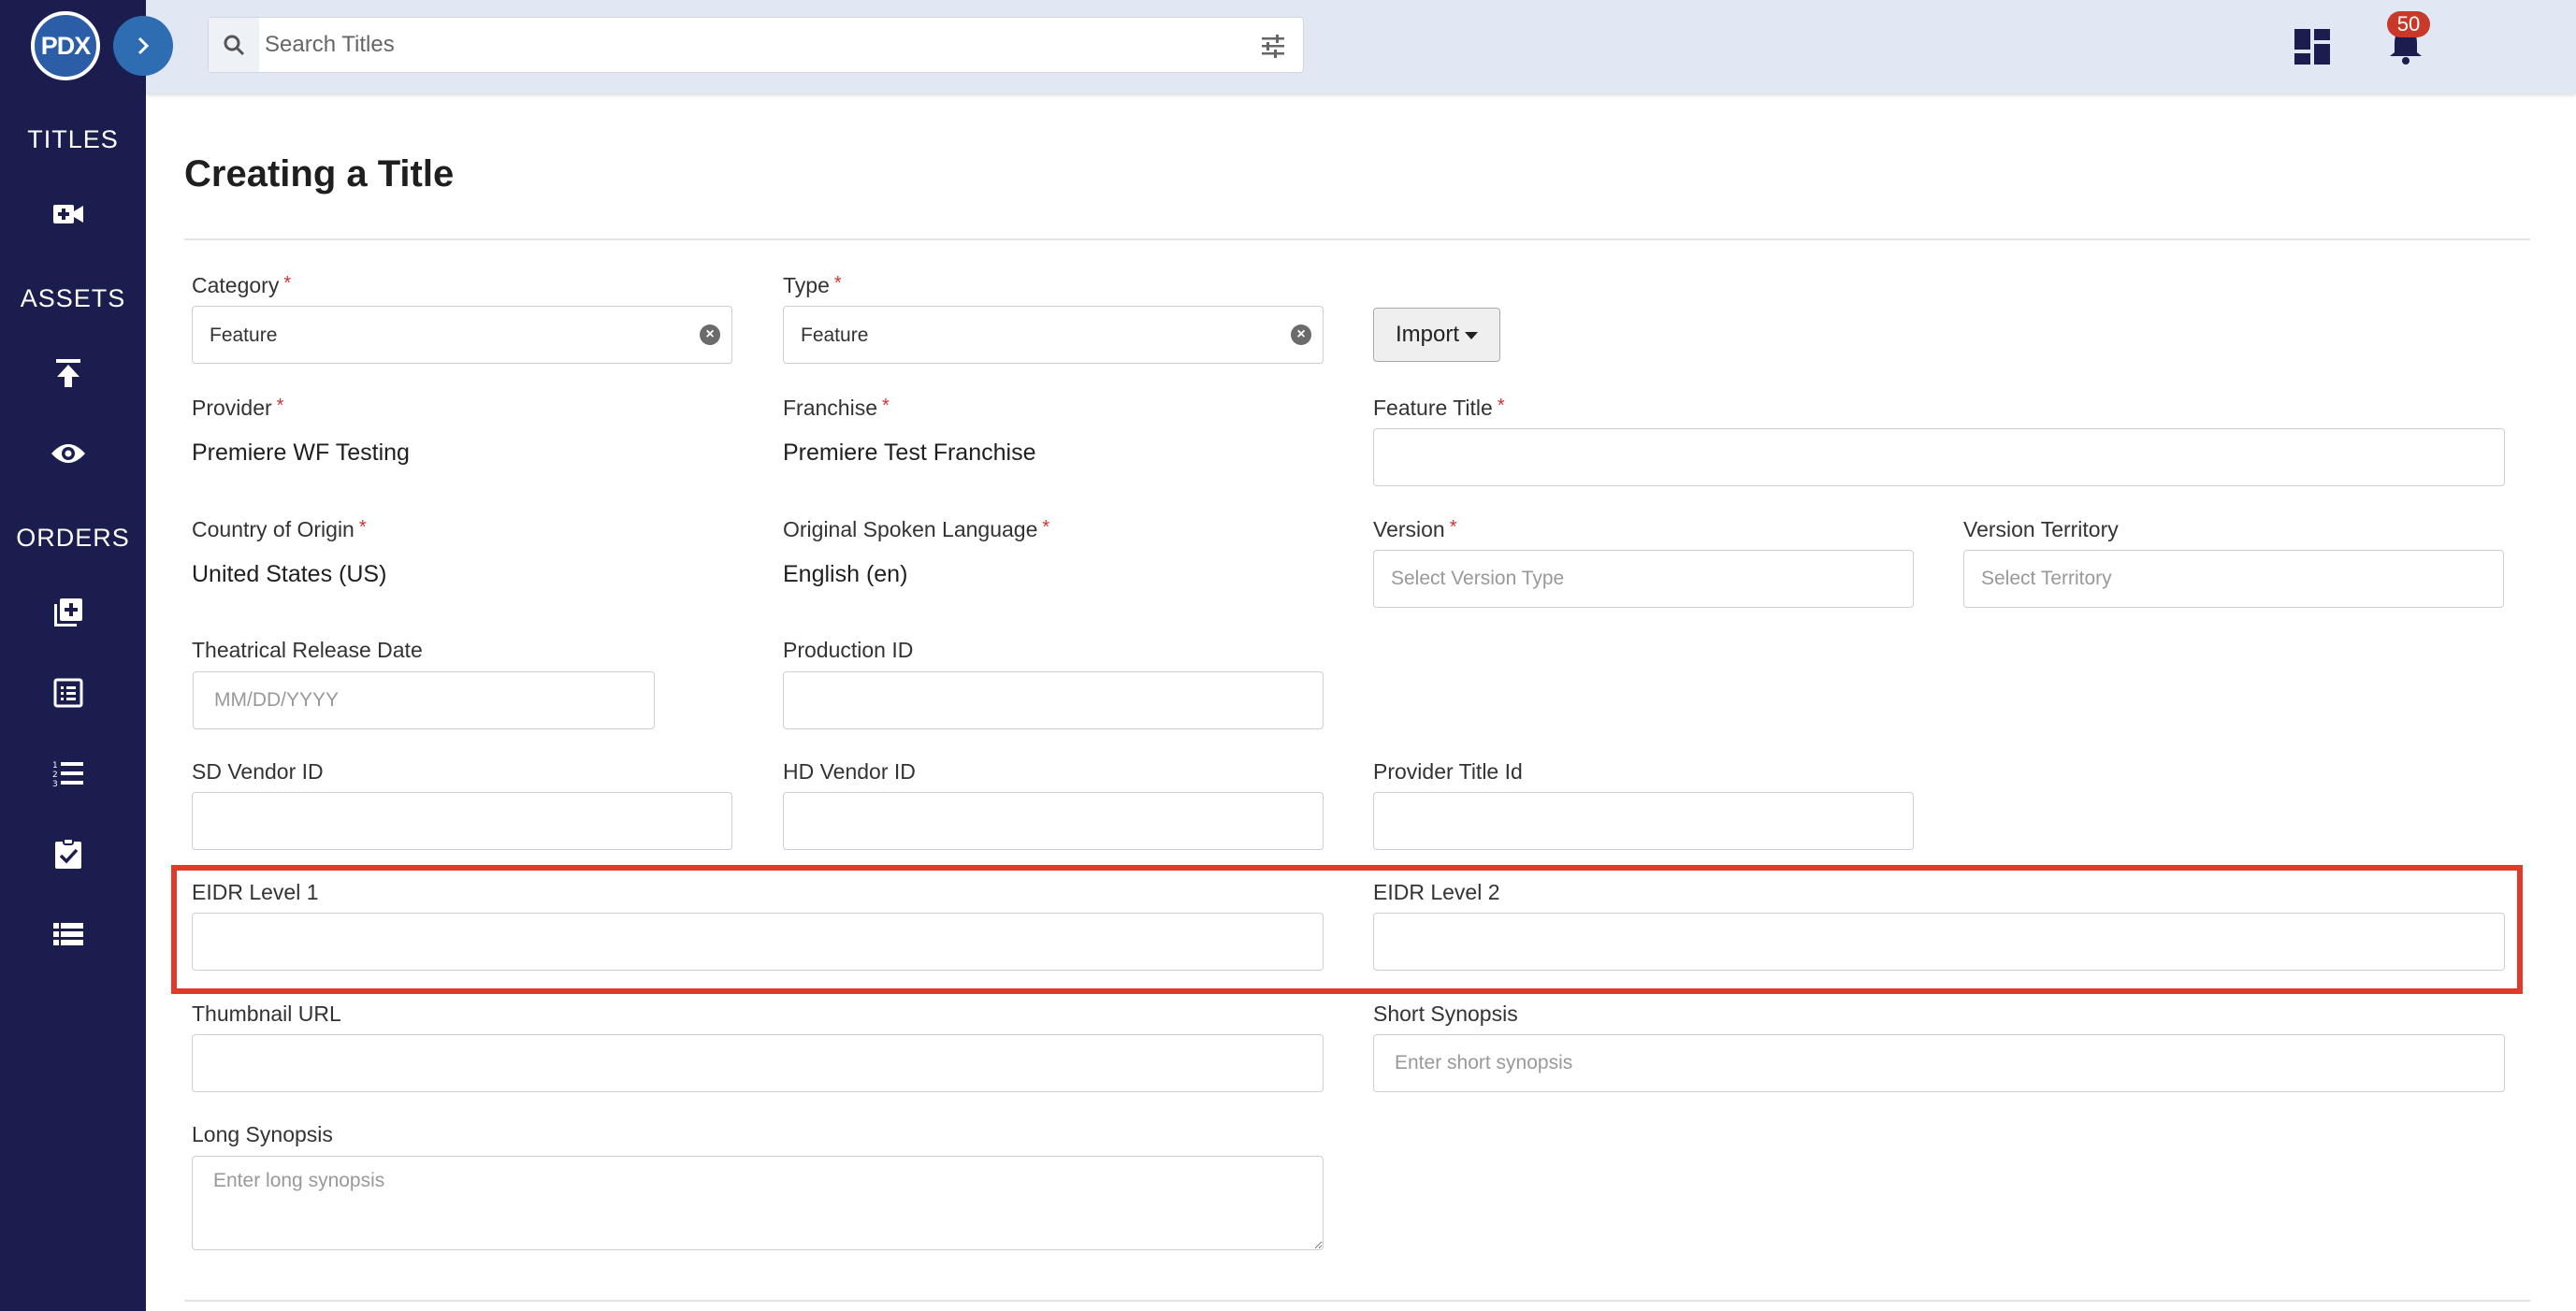  I want to click on dashboard-icon, so click(2312, 46).